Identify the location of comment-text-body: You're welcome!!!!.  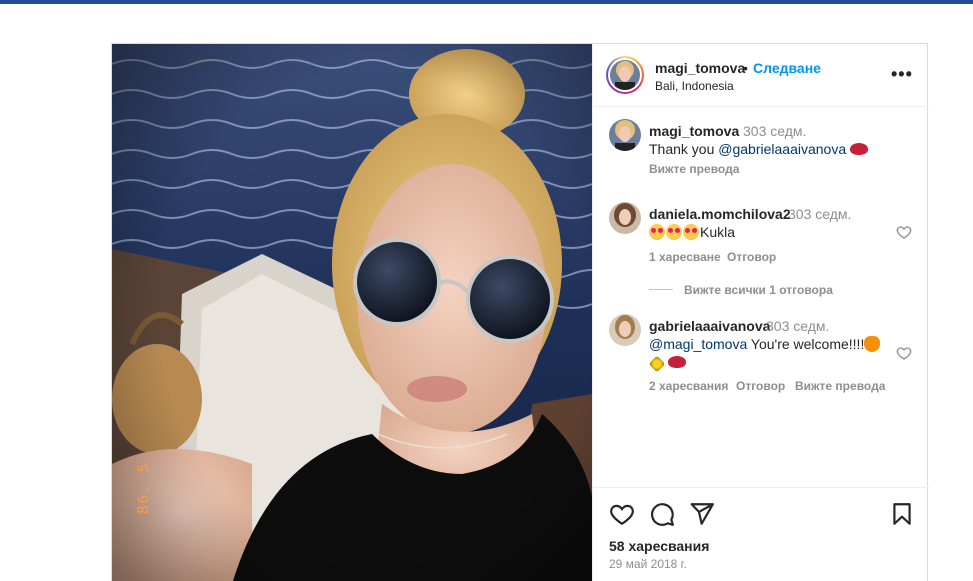
(806, 344).